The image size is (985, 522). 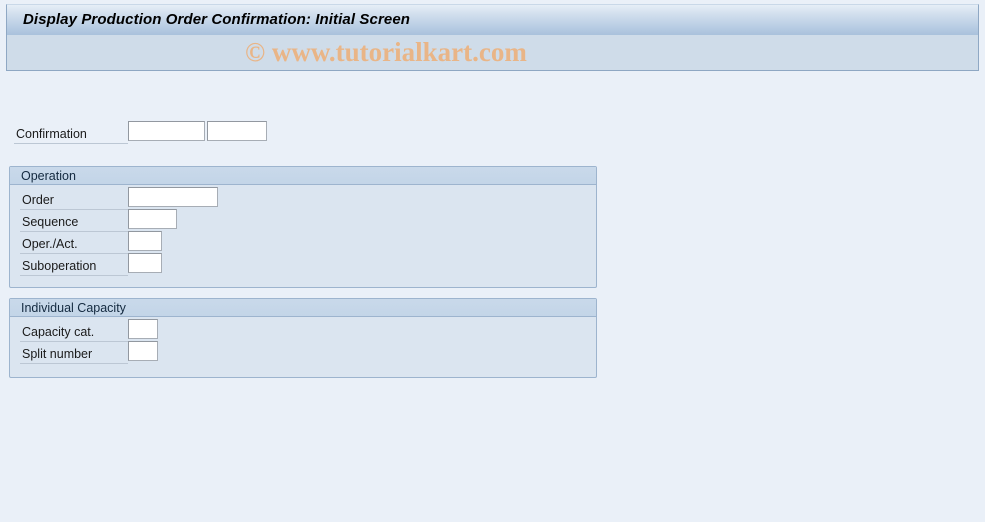 What do you see at coordinates (48, 176) in the screenshot?
I see `group-title-operation: Operation` at bounding box center [48, 176].